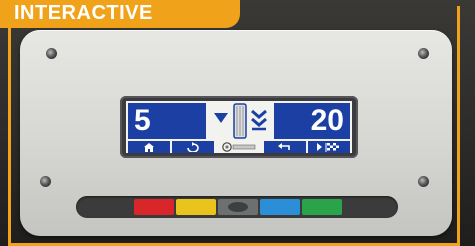  Describe the element at coordinates (120, 14) in the screenshot. I see `interactive-badge: INTERACTIVE` at that location.